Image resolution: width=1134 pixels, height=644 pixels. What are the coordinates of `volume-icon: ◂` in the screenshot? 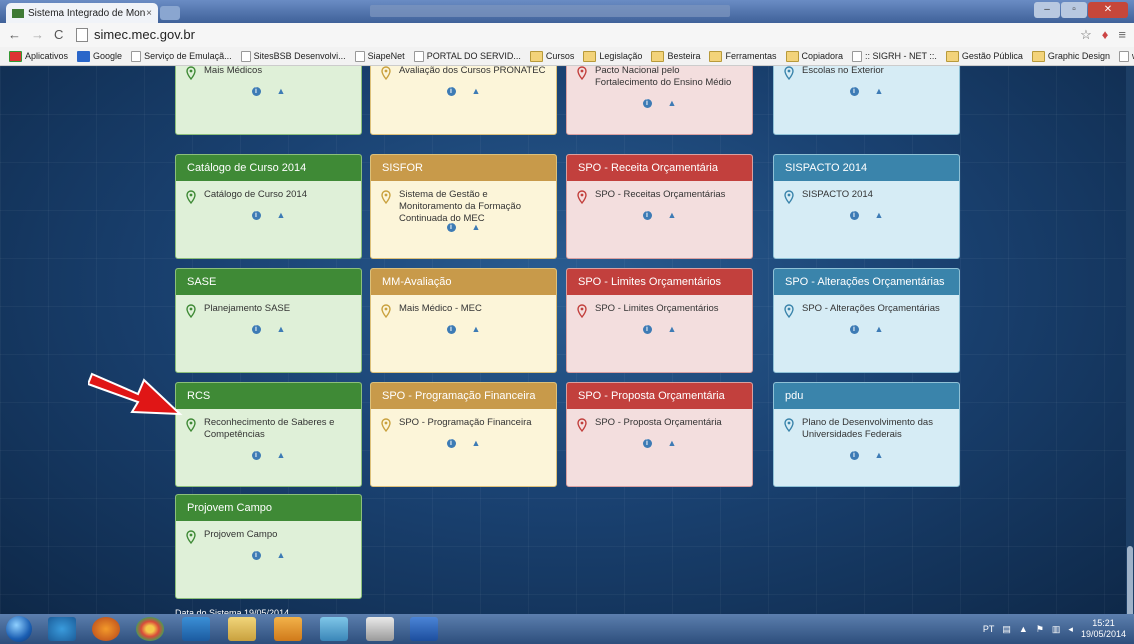 It's located at (1070, 629).